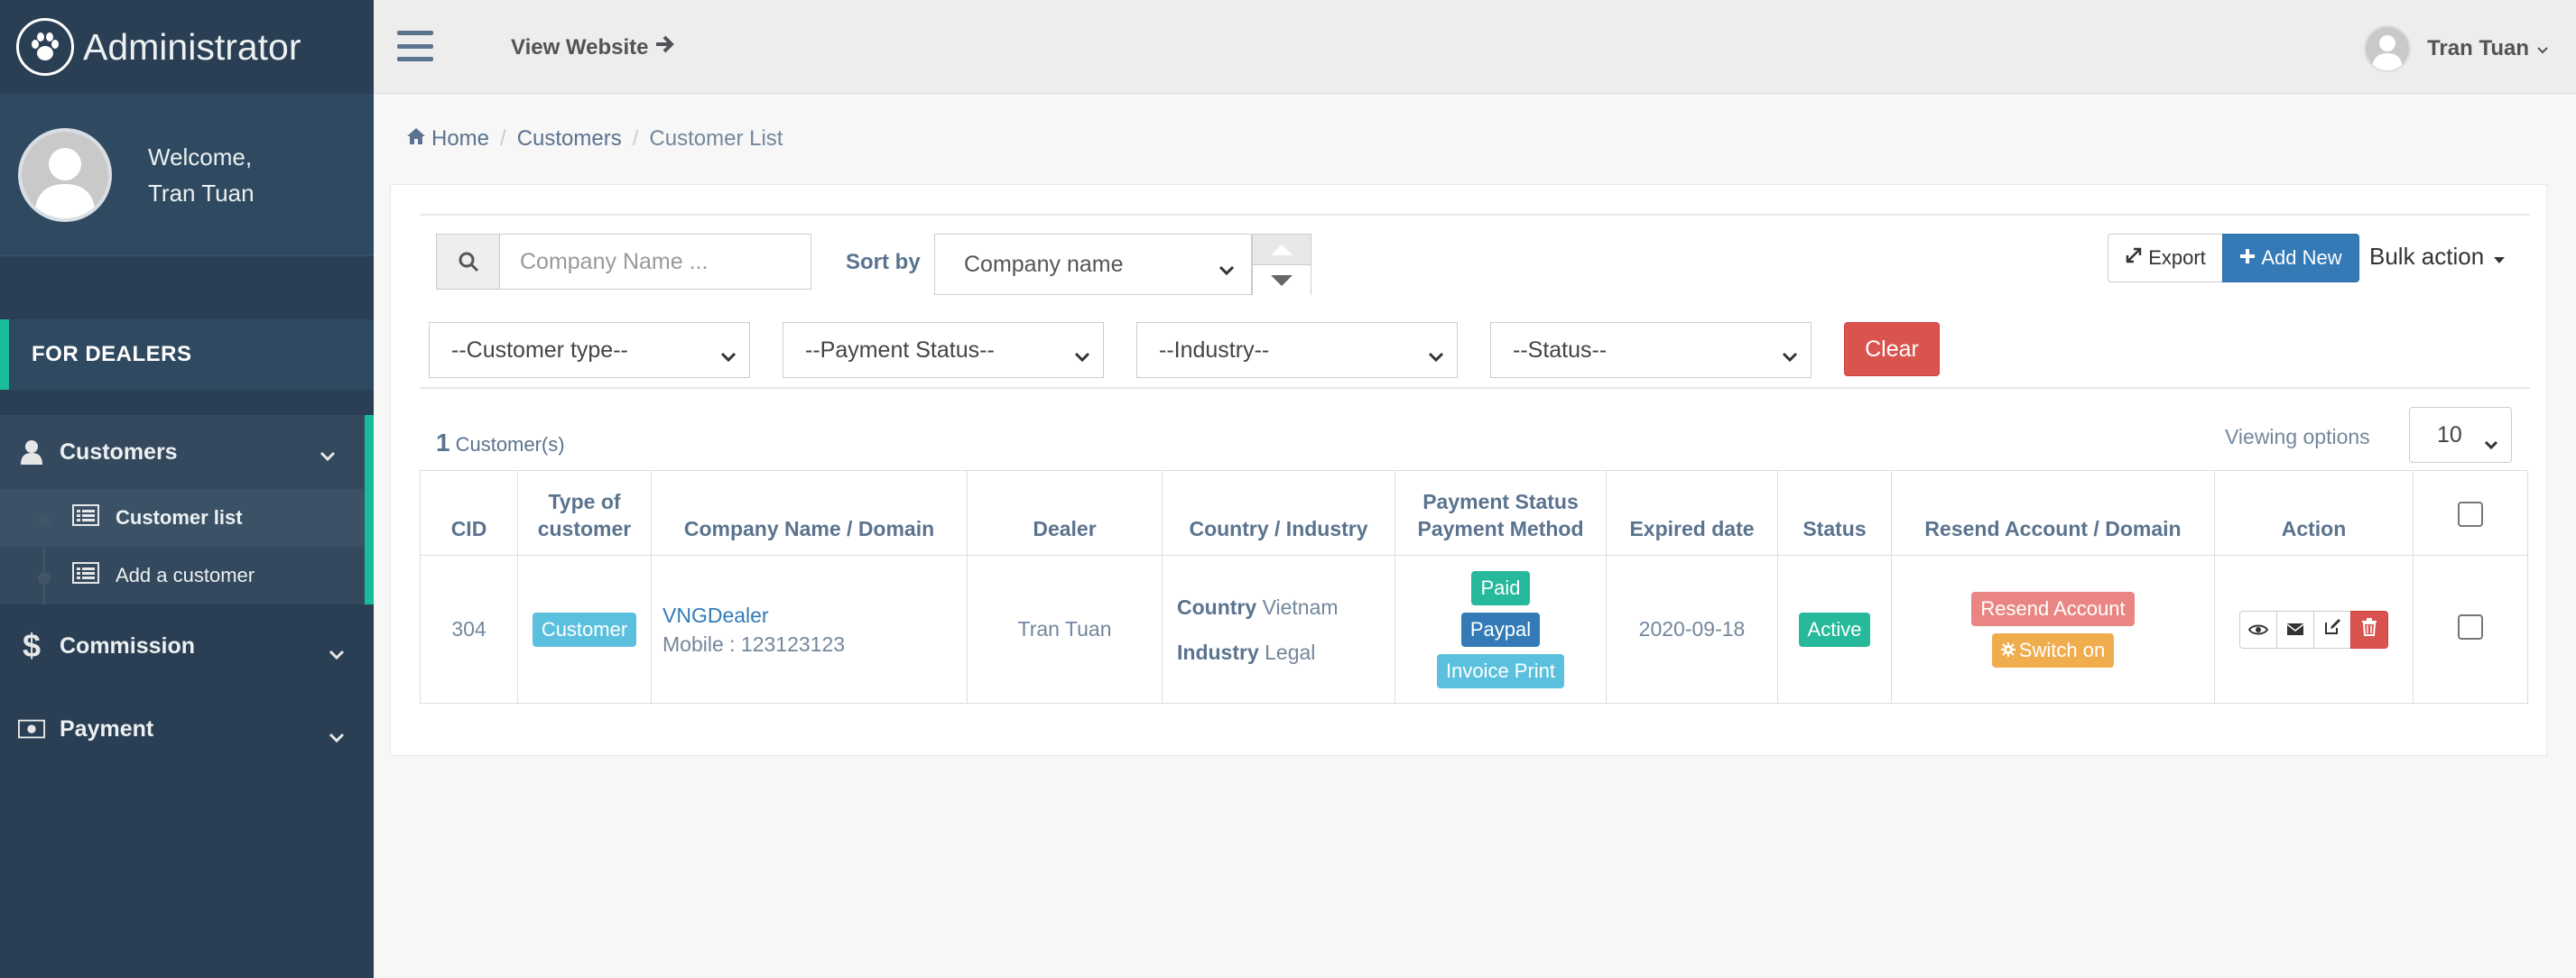  Describe the element at coordinates (1475, 47) in the screenshot. I see `top-nav: View Website Tran Tuan` at that location.